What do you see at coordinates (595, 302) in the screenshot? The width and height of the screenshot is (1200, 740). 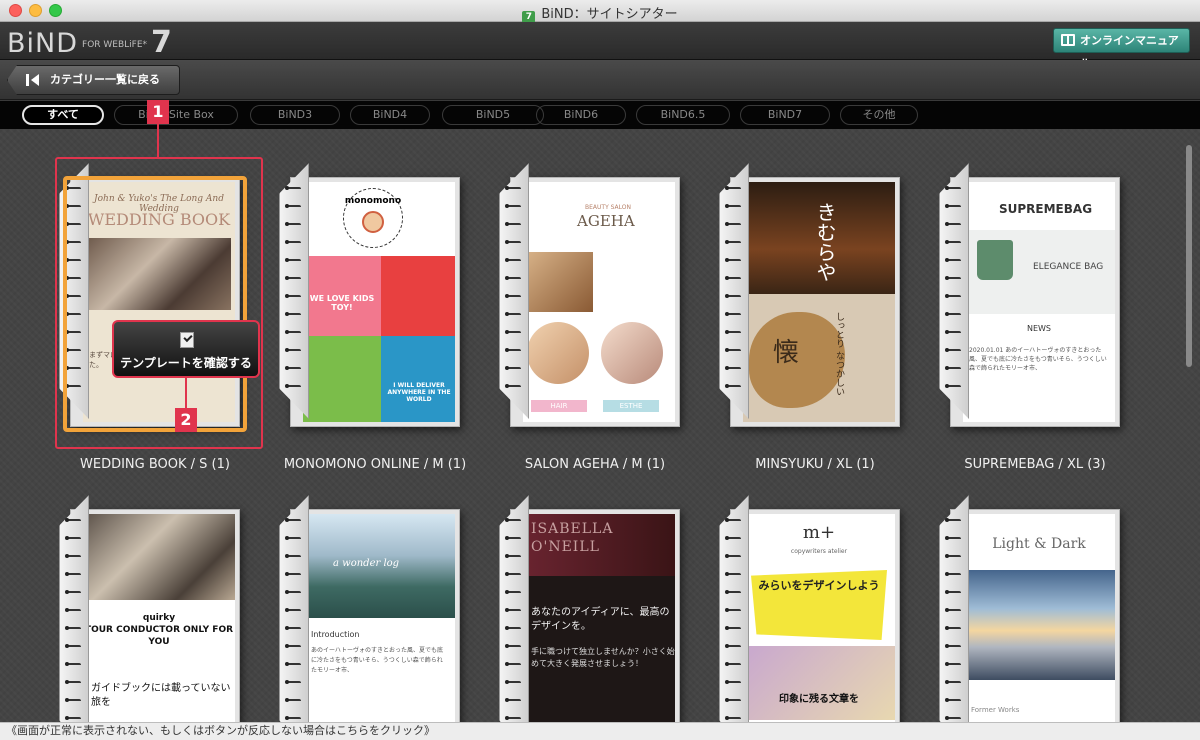 I see `template-thumbnail: BEAUTY SALON AGEHA HAIR ESTHE` at bounding box center [595, 302].